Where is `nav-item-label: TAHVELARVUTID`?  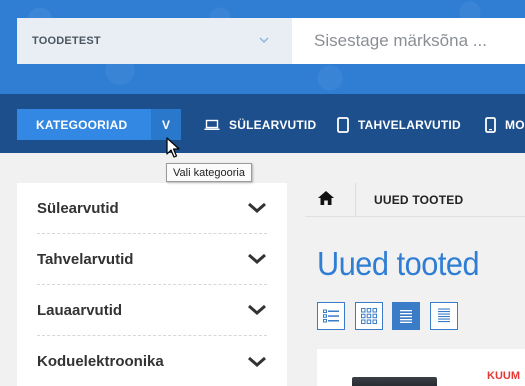 nav-item-label: TAHVELARVUTID is located at coordinates (409, 124).